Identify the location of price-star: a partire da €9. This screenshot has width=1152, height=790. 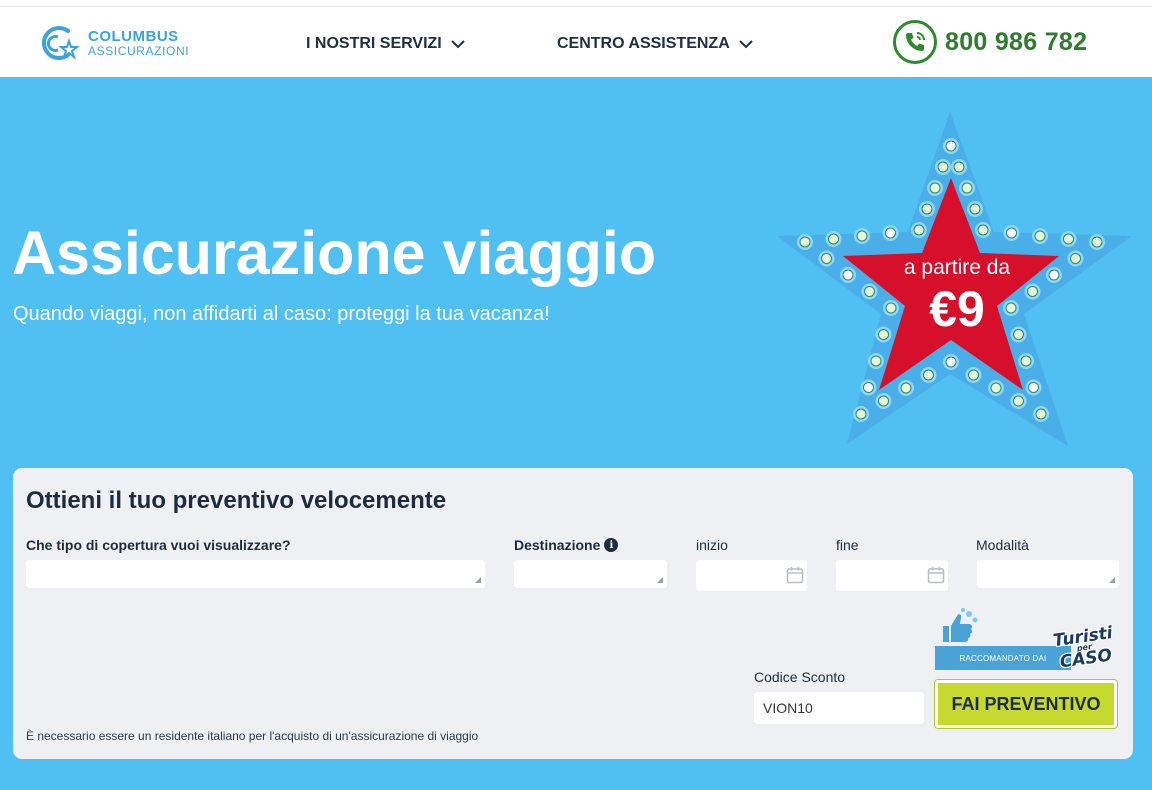
(957, 280).